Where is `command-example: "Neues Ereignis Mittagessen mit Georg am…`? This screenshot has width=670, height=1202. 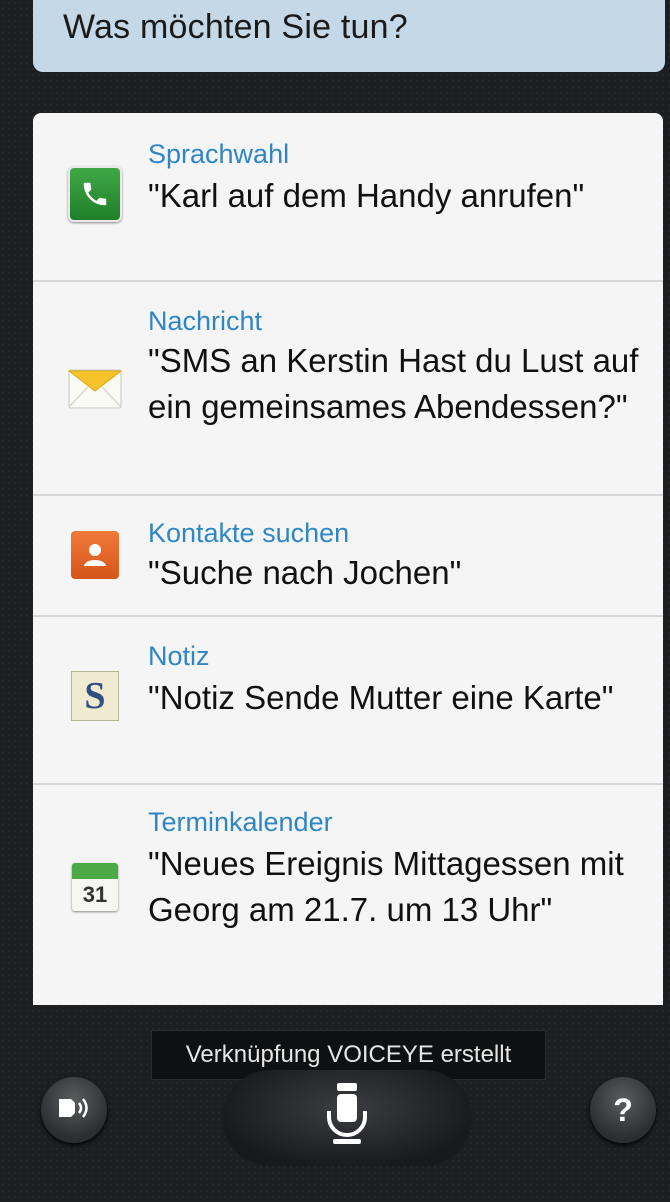 command-example: "Neues Ereignis Mittagessen mit Georg am… is located at coordinates (386, 886).